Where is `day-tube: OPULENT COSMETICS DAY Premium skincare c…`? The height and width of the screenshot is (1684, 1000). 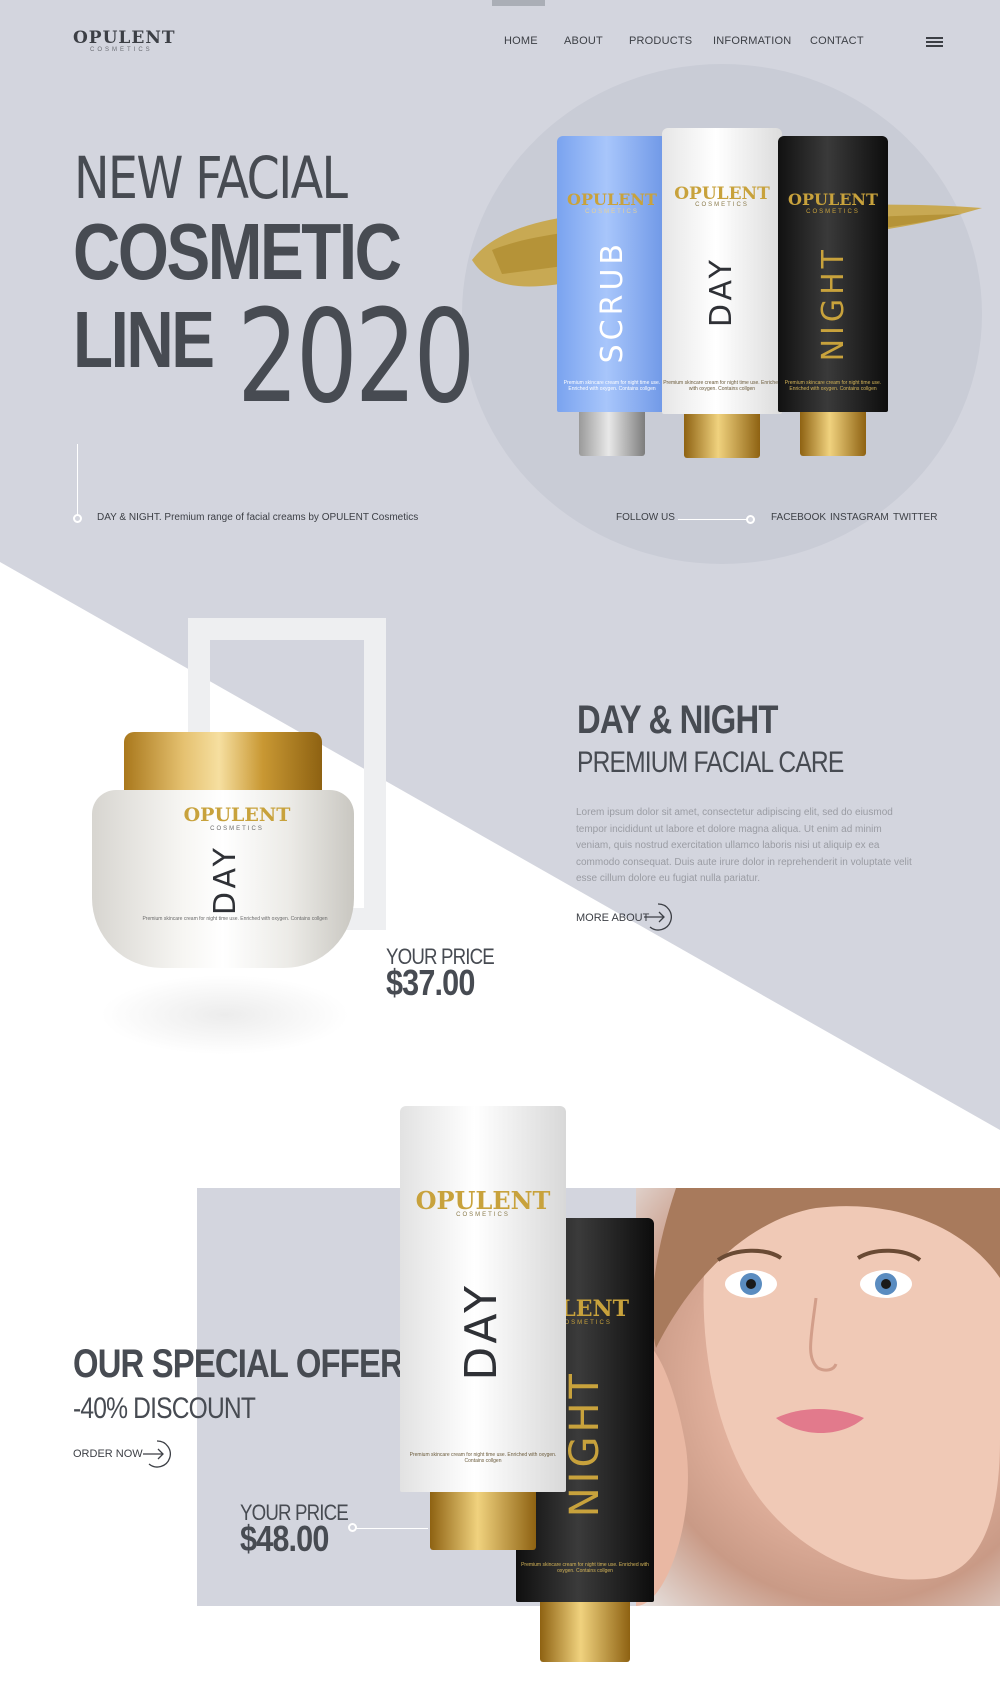
day-tube: OPULENT COSMETICS DAY Premium skincare c… is located at coordinates (722, 312).